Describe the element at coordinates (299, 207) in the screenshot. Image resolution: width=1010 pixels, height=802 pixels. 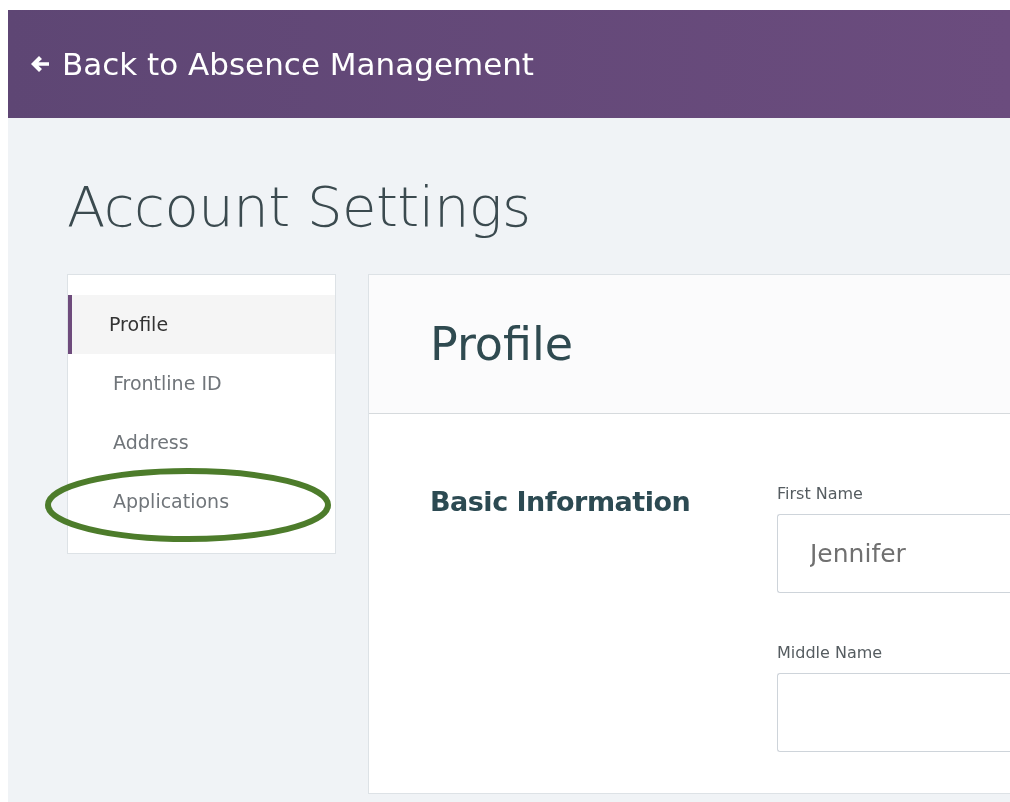
I see `page-title: Account Settings` at that location.